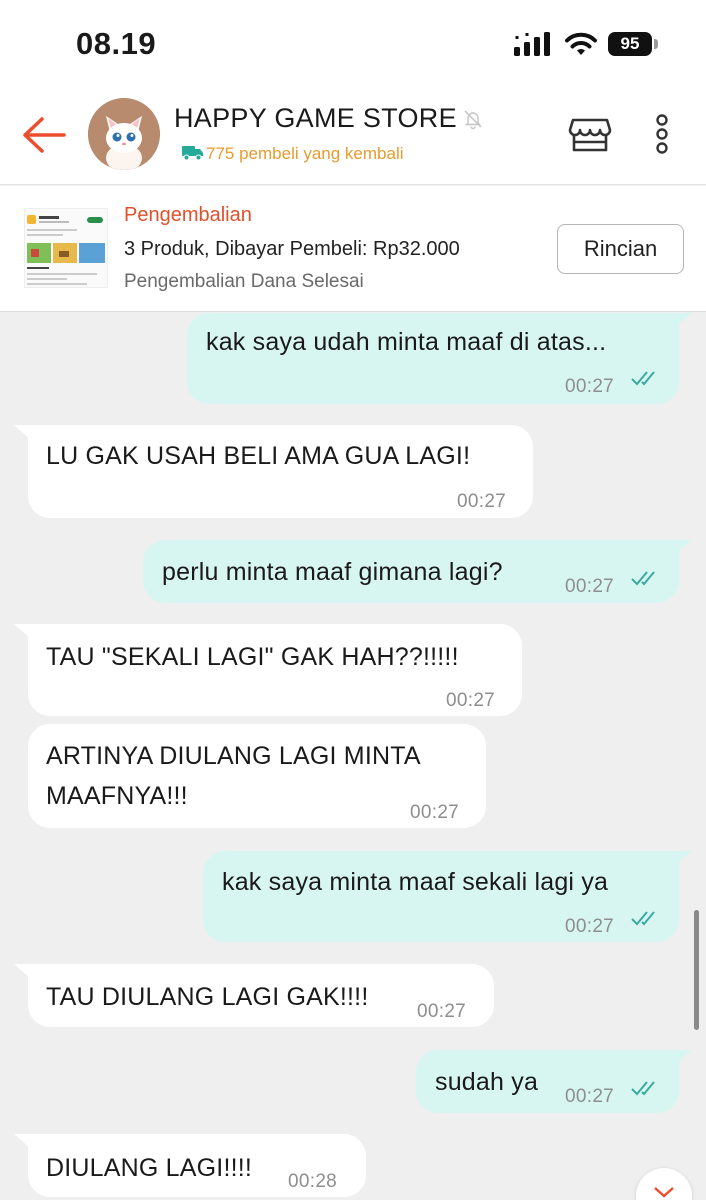 The width and height of the screenshot is (706, 1200). I want to click on incoming-message: TAU DIULANG LAGI GAK!!!! 00:27, so click(261, 995).